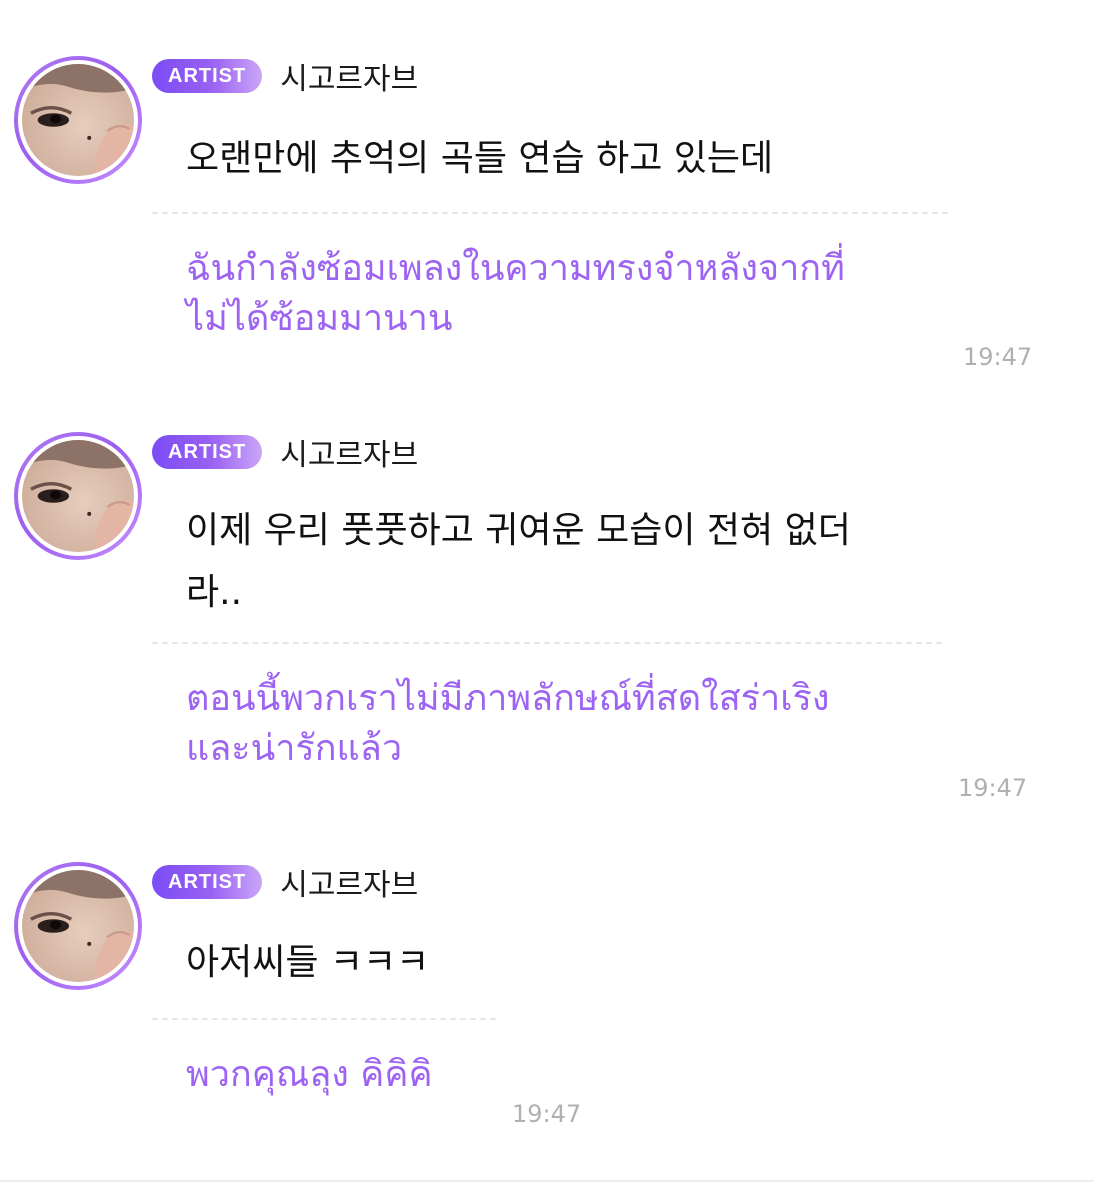  Describe the element at coordinates (480, 158) in the screenshot. I see `message-original-text: 오랜만에 추억의 곡들 연습 하고 있는데` at that location.